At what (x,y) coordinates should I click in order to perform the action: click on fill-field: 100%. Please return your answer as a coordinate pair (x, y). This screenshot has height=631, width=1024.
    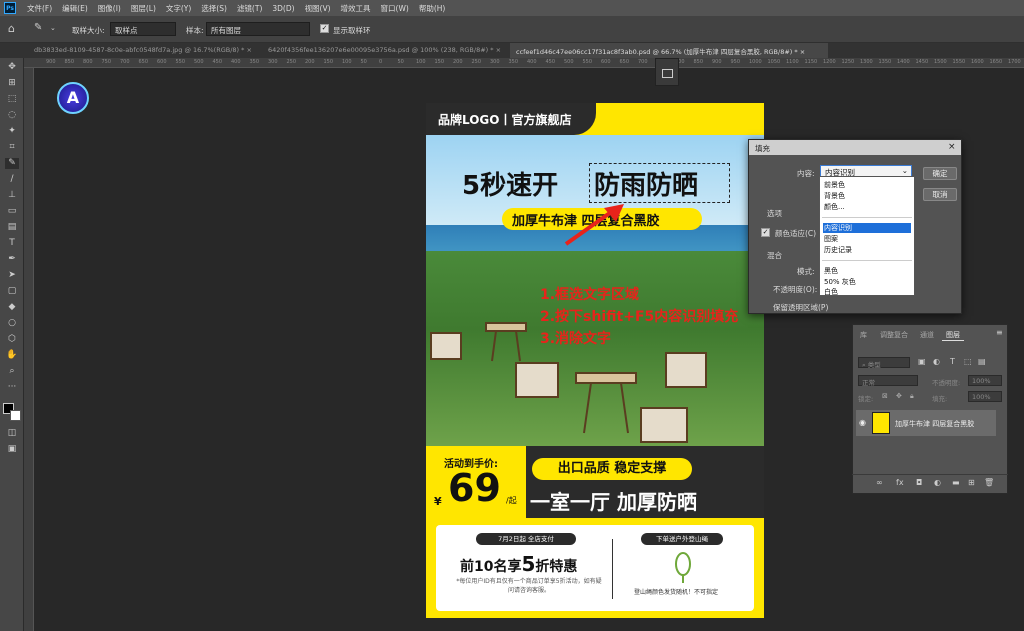
    Looking at the image, I should click on (985, 396).